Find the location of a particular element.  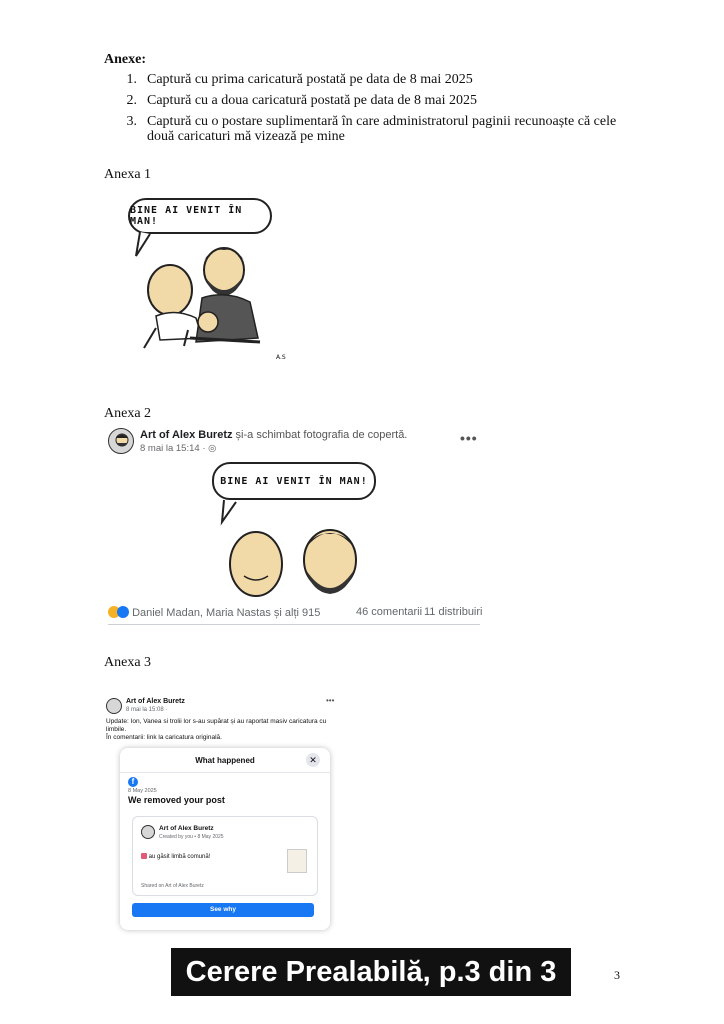

dialog-date: 8 May 2025 is located at coordinates (142, 791).